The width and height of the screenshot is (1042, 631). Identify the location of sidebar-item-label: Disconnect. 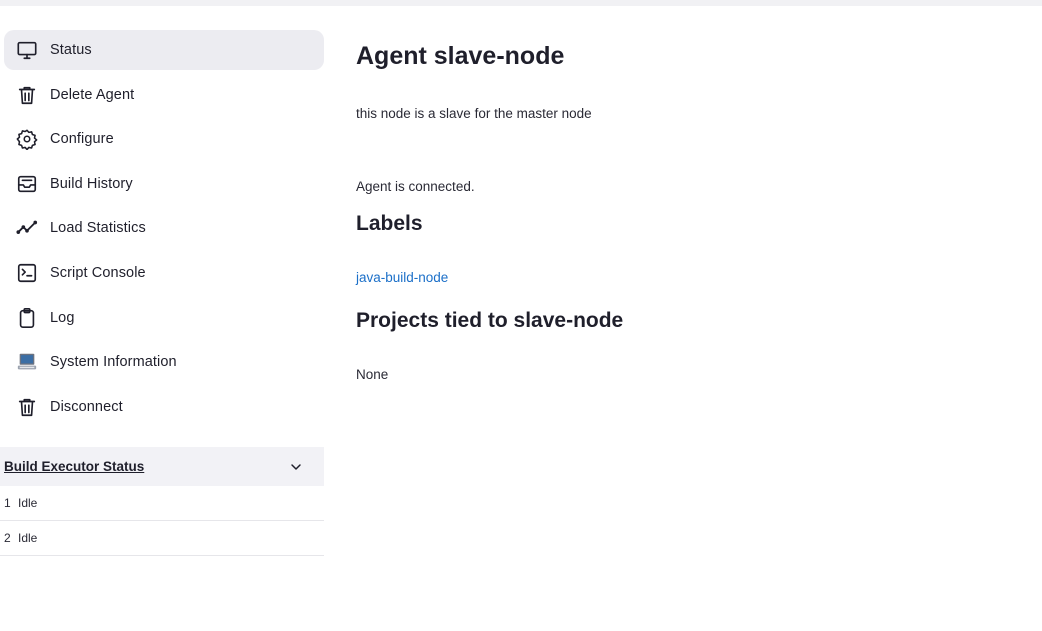
(86, 406).